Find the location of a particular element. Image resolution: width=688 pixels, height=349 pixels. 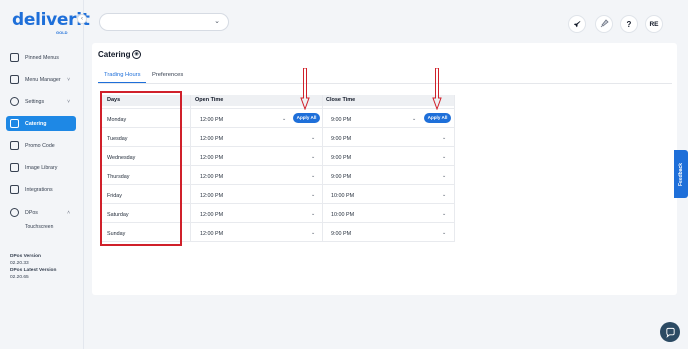

pos-icon is located at coordinates (14, 212).